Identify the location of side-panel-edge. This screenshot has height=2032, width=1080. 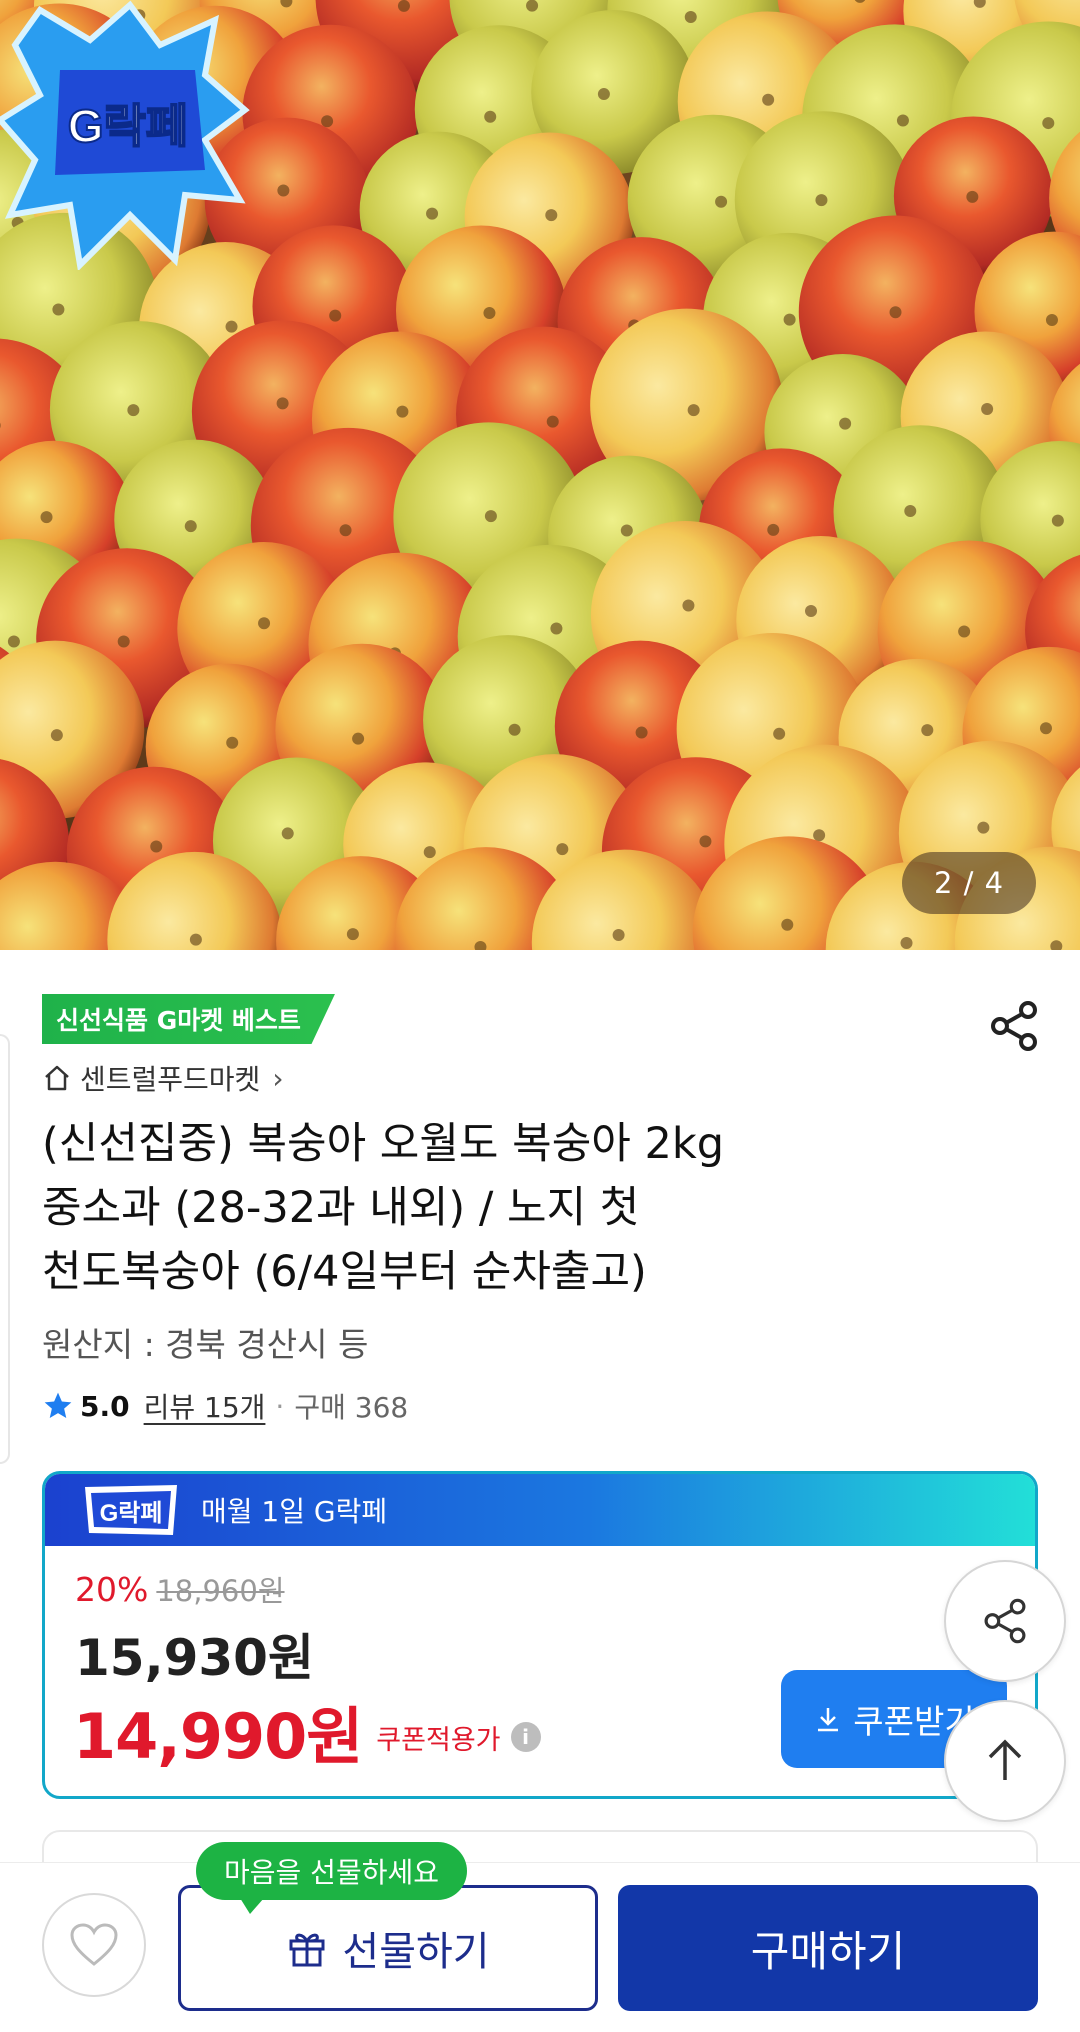
(5, 1249).